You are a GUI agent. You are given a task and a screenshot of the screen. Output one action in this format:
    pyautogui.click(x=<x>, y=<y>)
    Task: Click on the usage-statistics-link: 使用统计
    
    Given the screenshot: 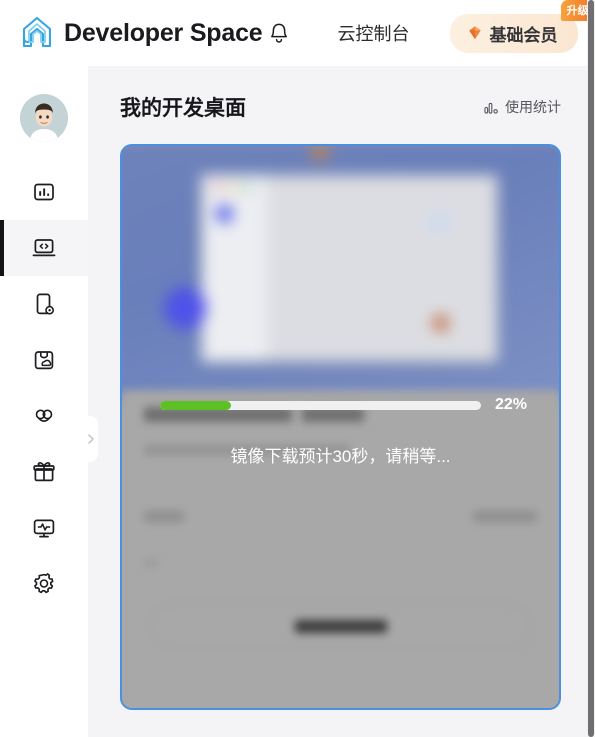 What is the action you would take?
    pyautogui.click(x=522, y=107)
    